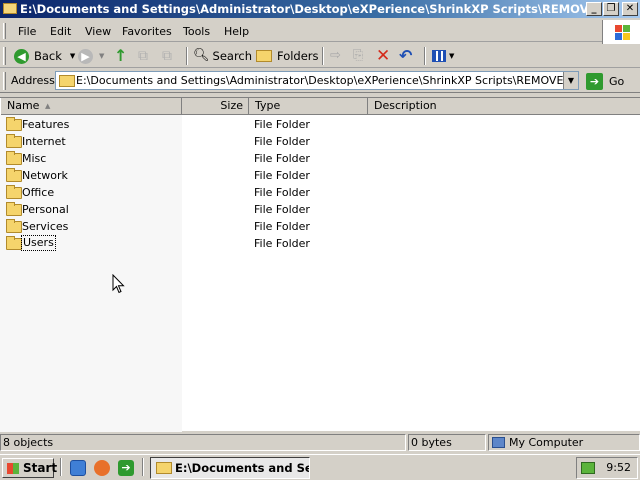  Describe the element at coordinates (61, 467) in the screenshot. I see `taskbar-separator` at that location.